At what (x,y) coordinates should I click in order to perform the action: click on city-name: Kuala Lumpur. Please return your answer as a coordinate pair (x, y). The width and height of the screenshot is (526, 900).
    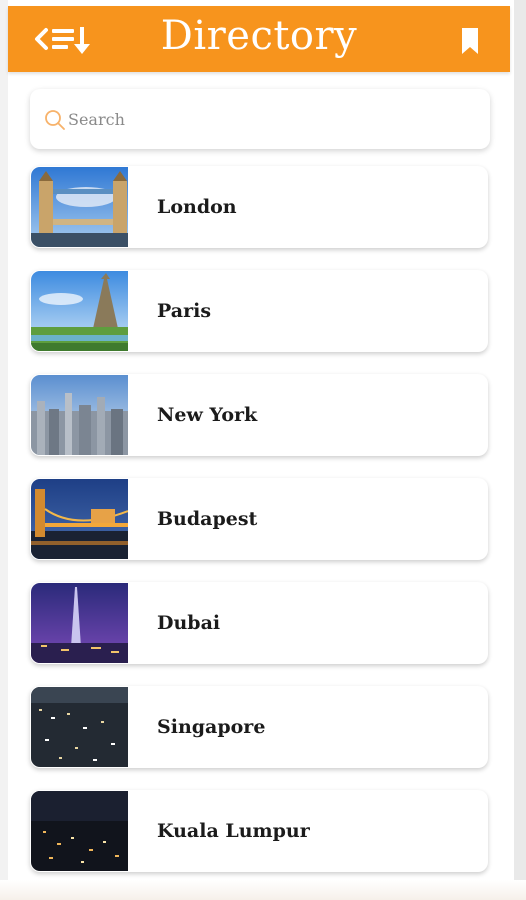
    Looking at the image, I should click on (233, 831).